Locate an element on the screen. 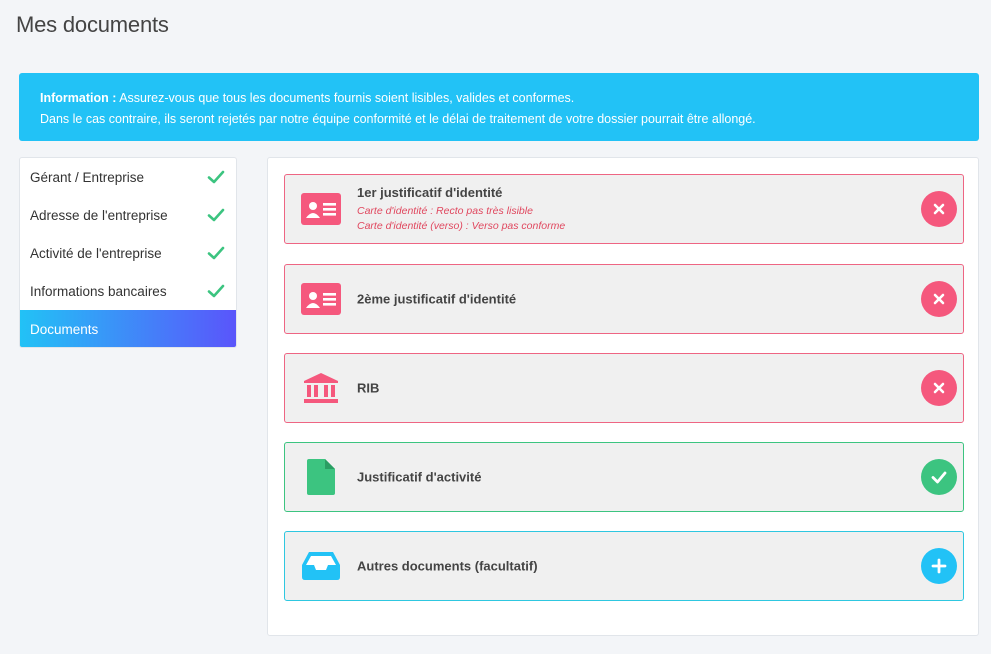 Image resolution: width=991 pixels, height=654 pixels. document-text: Justificatif d'activité is located at coordinates (419, 477).